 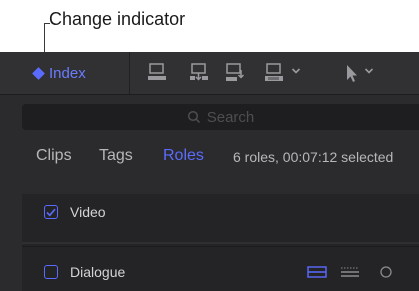 I want to click on expand-lanes-icon, so click(x=317, y=272).